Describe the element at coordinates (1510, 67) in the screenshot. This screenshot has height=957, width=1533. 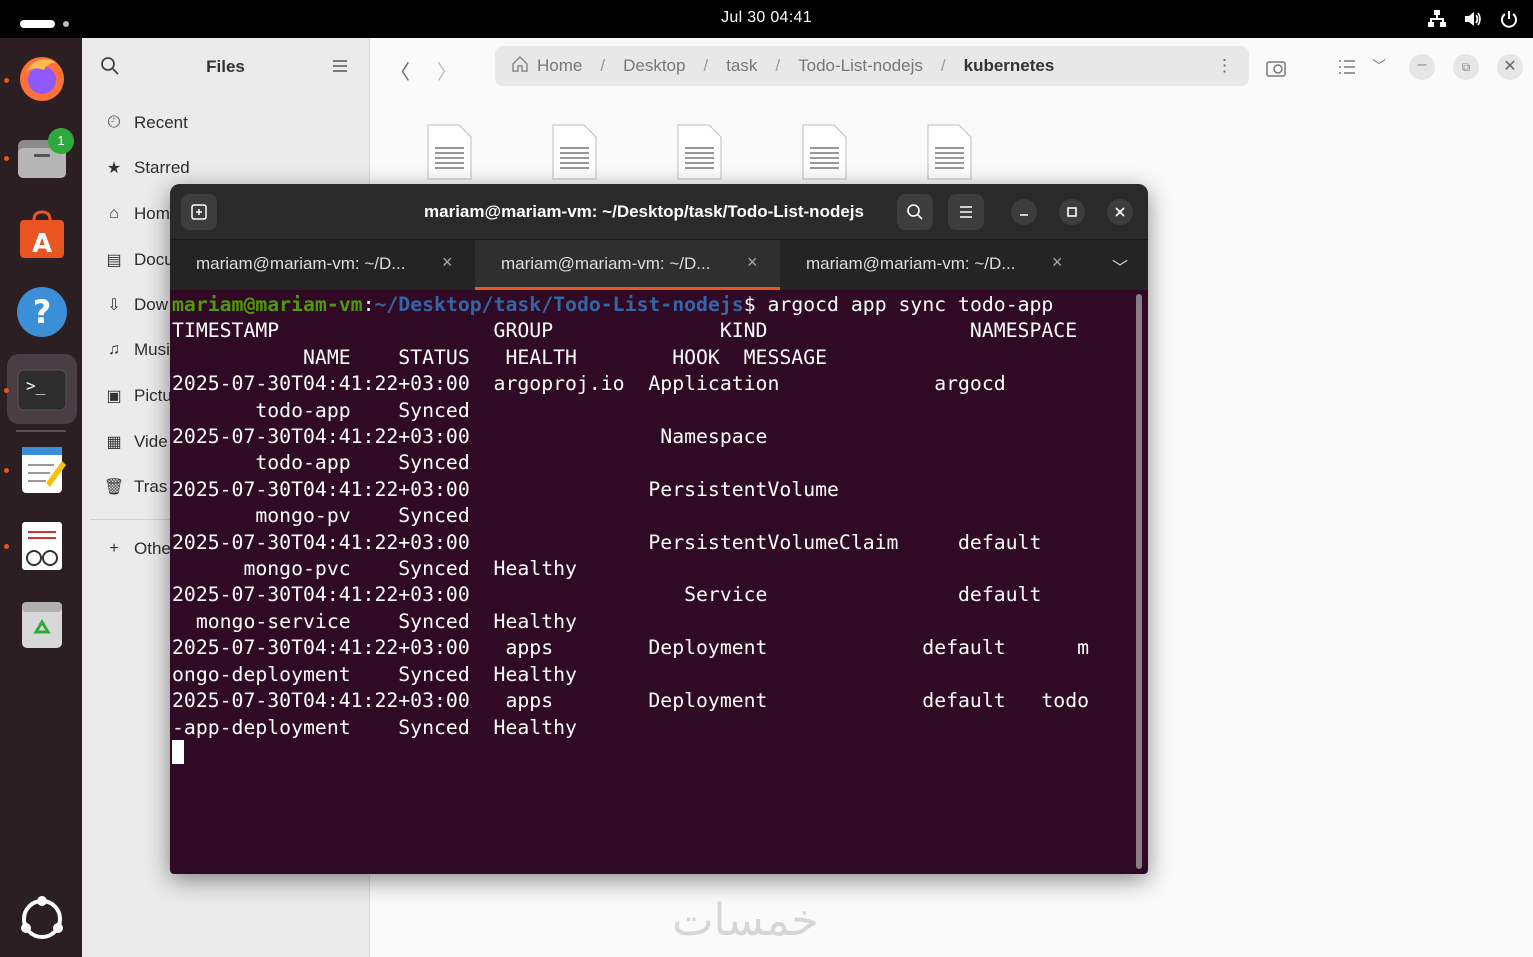
I see `close-button: ✕` at that location.